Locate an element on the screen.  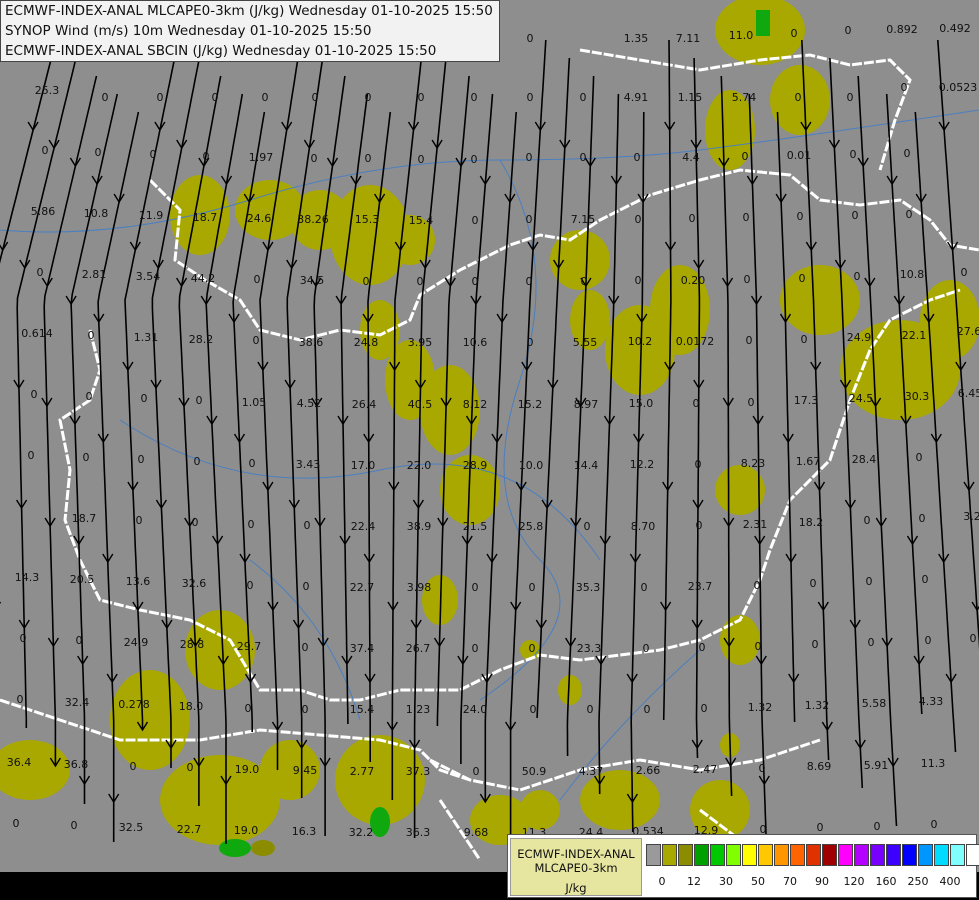
sbcin-value: 8.69 is located at coordinates (819, 766).